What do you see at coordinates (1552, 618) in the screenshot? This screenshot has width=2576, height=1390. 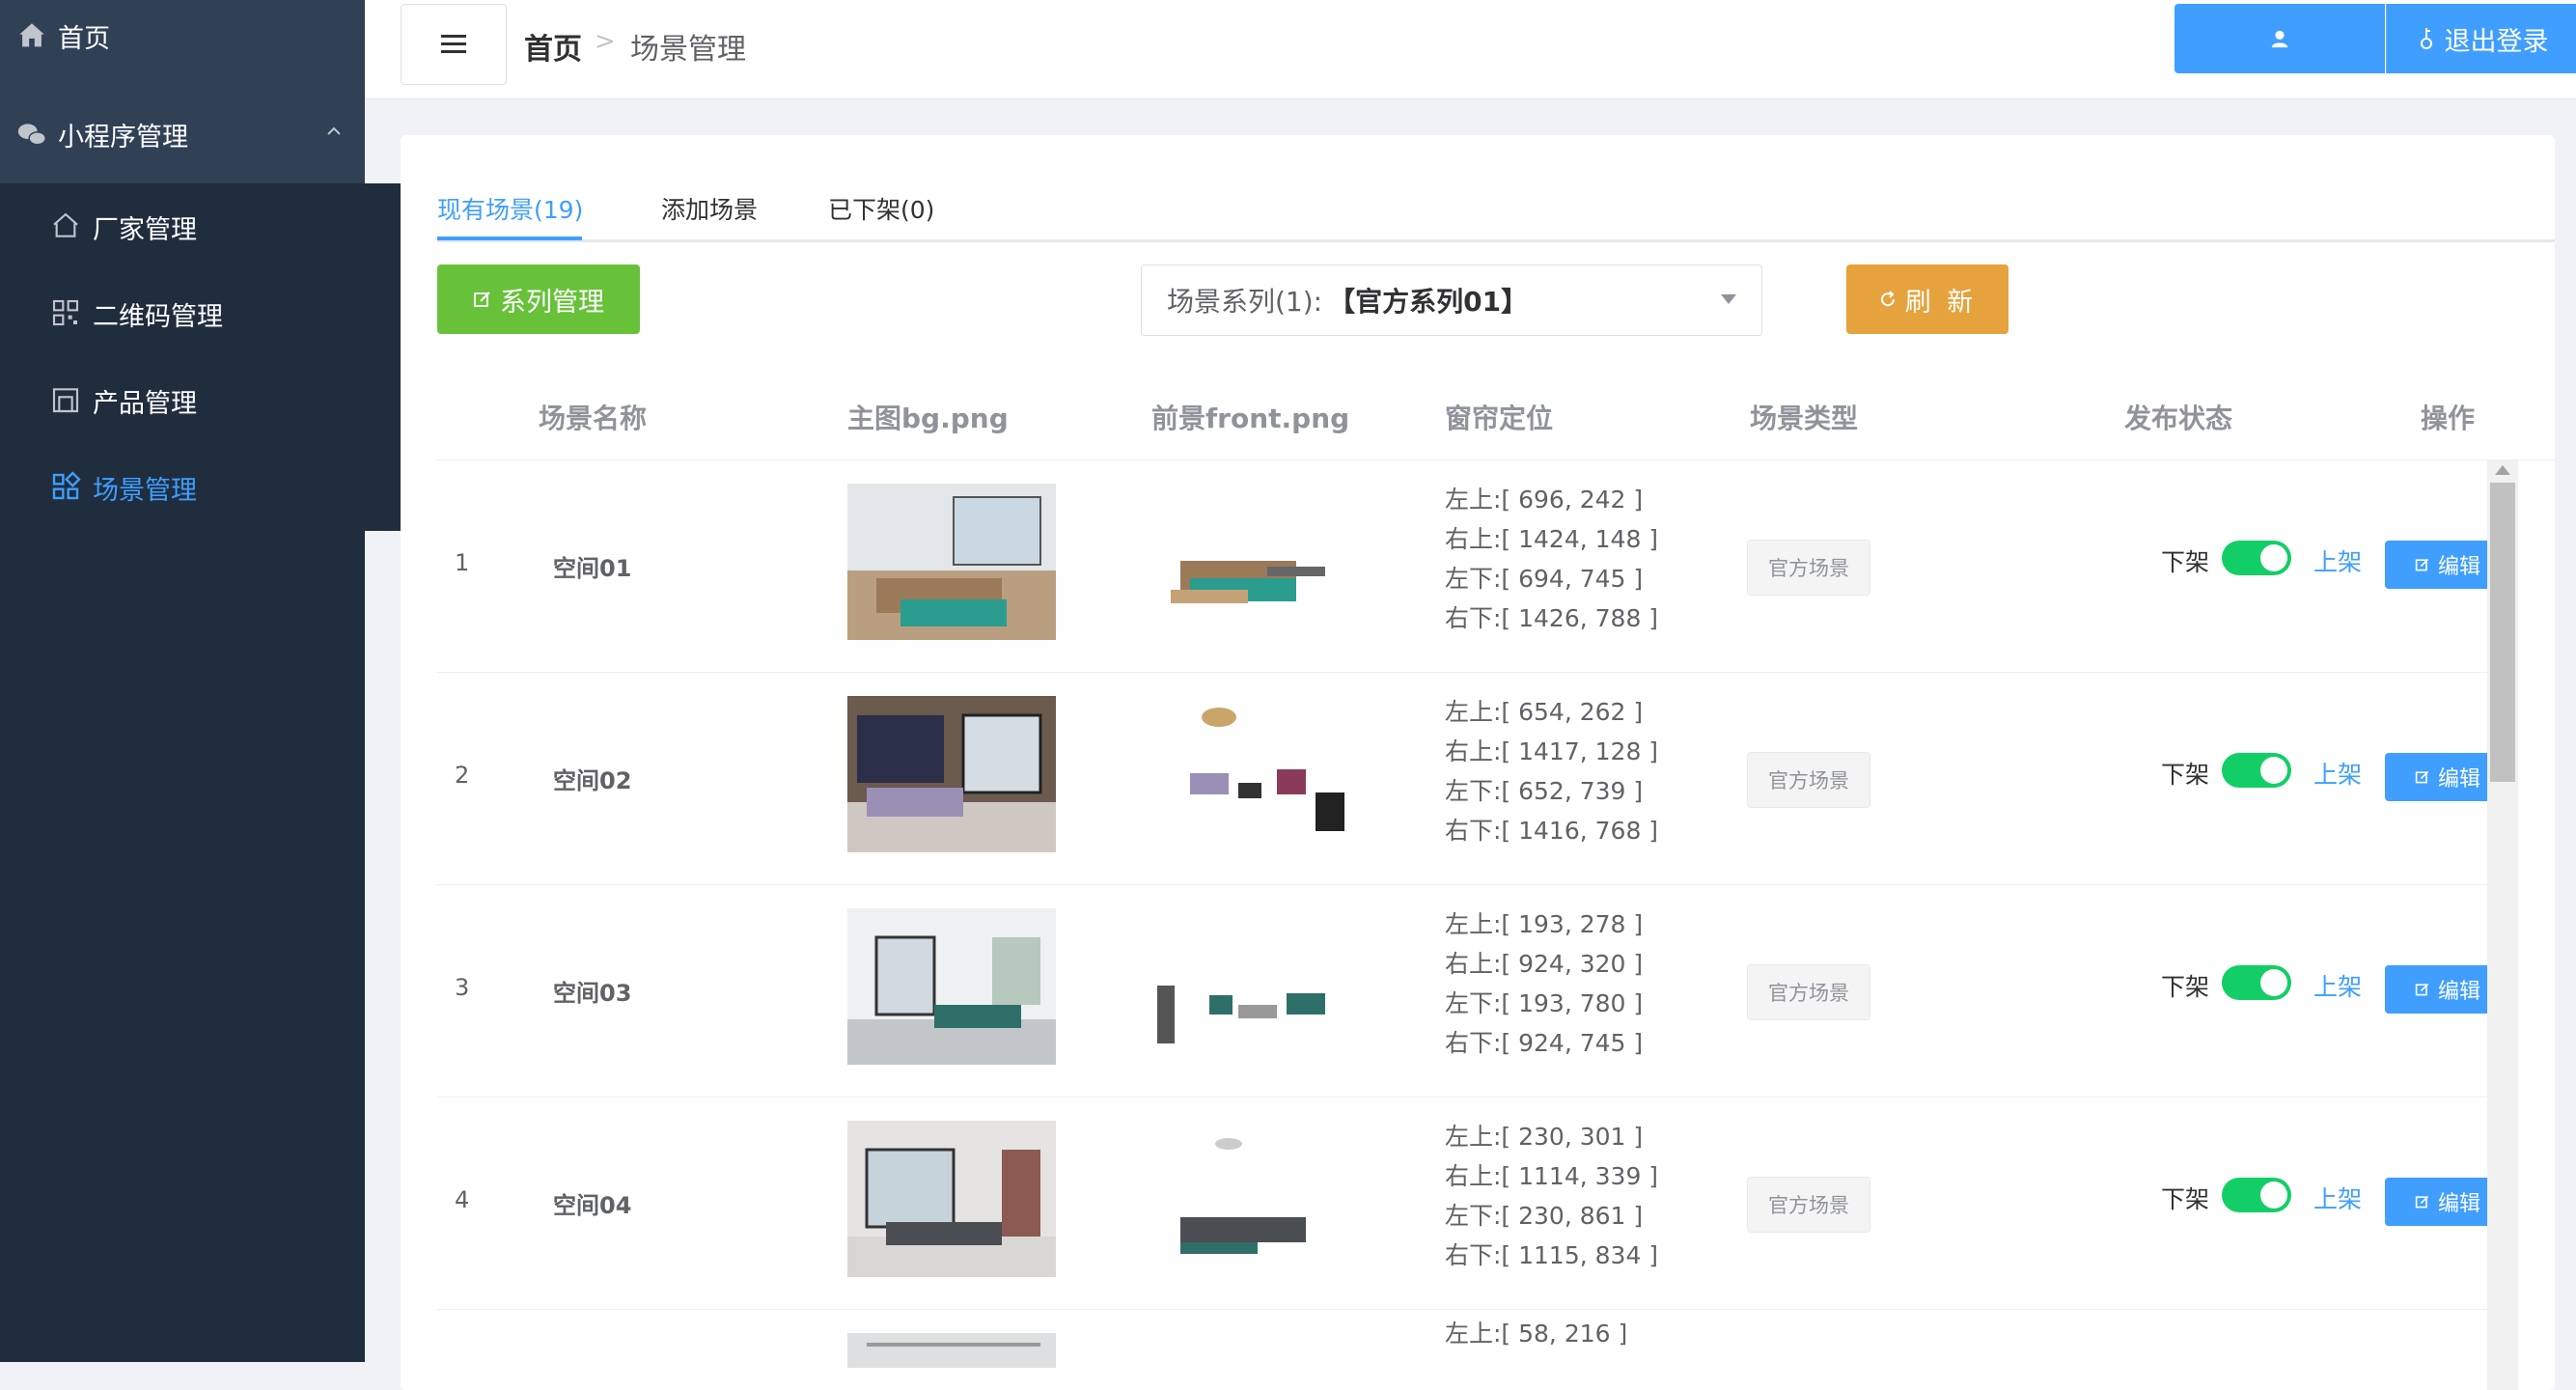 I see `coord-bottom-right: 右下:[ 1426, 788 ]` at bounding box center [1552, 618].